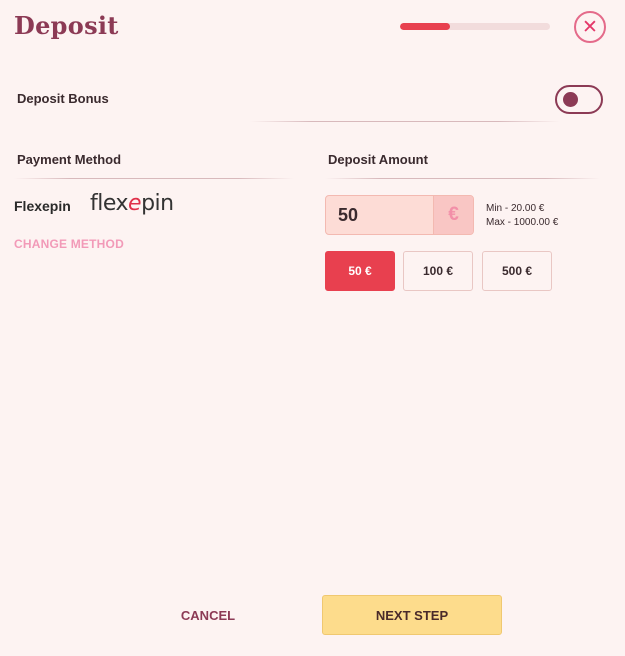  I want to click on min-limit-text: Min - 20.00 €, so click(515, 208).